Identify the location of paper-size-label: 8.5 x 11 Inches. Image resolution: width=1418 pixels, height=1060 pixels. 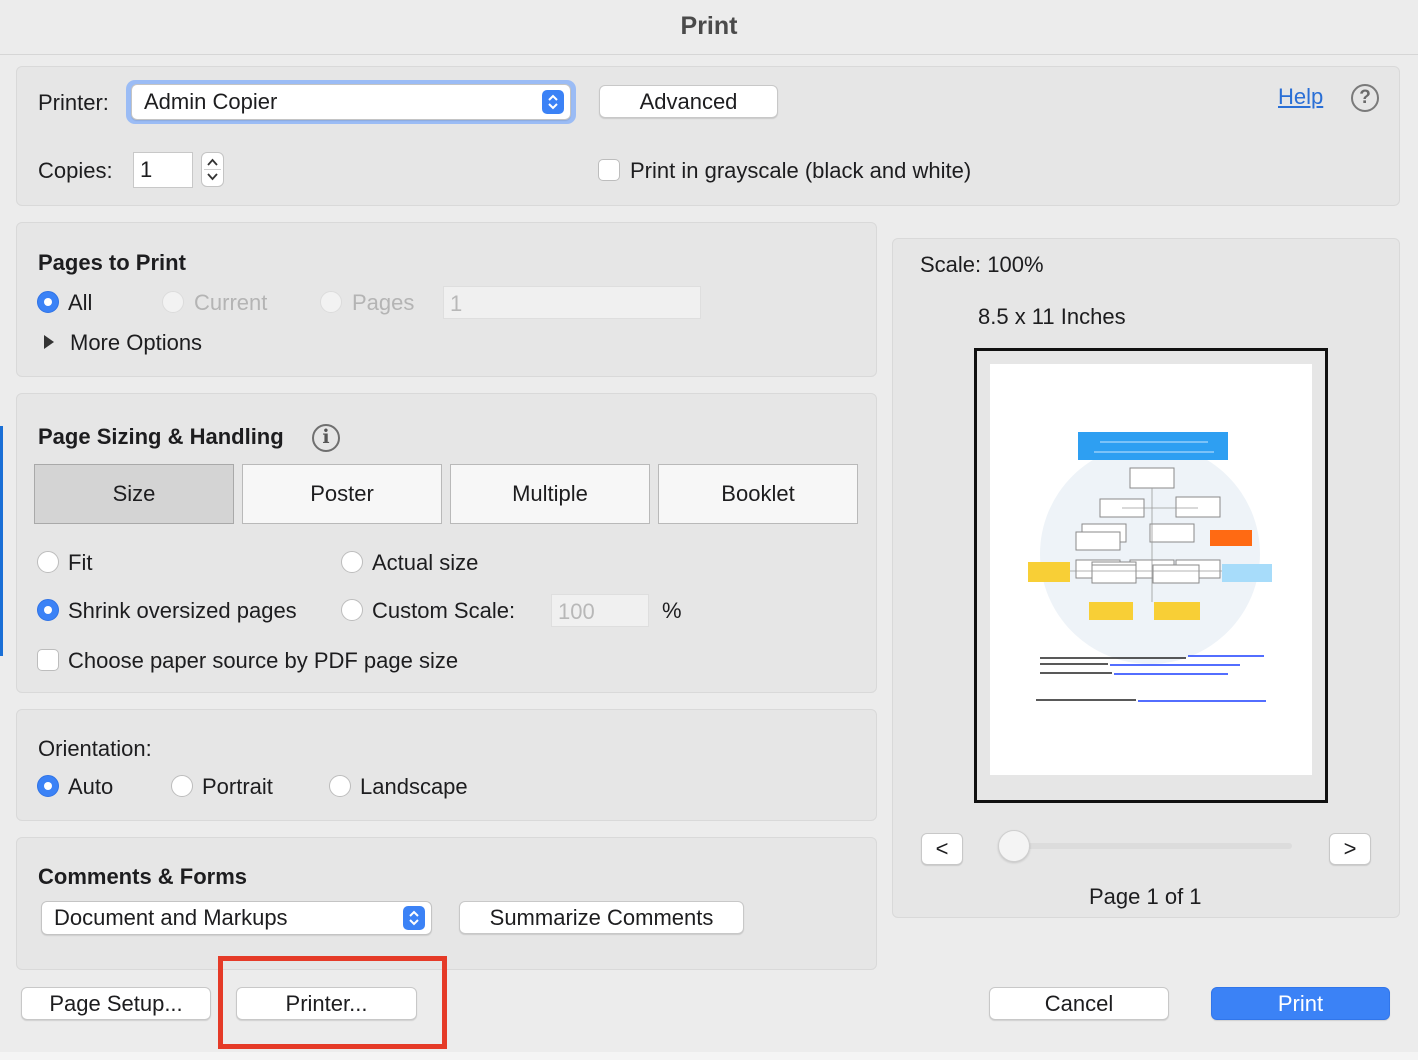
(1052, 316).